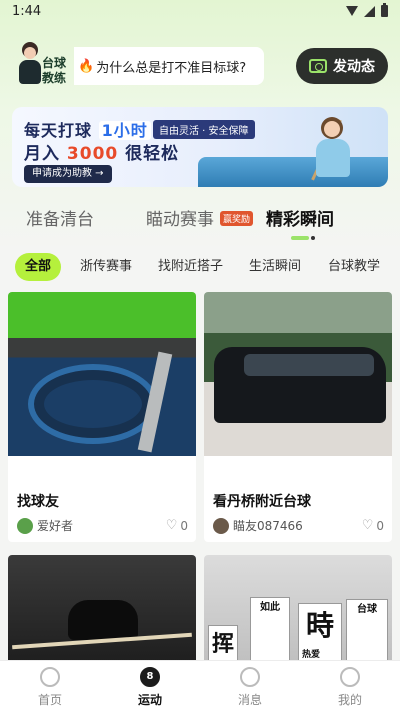 This screenshot has height=712, width=400. I want to click on assistant-illustration, so click(333, 158).